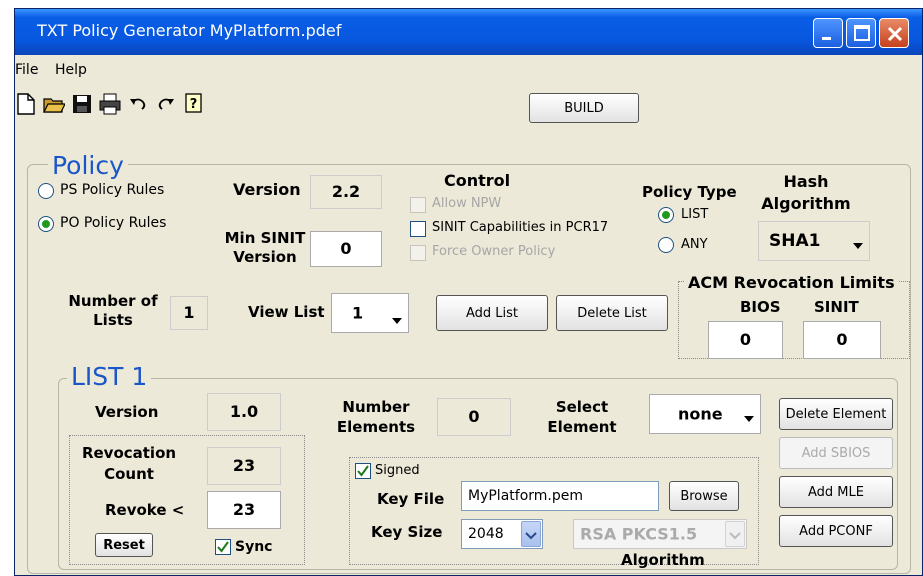 This screenshot has height=576, width=923. I want to click on algorithm-dropdown-button, so click(735, 534).